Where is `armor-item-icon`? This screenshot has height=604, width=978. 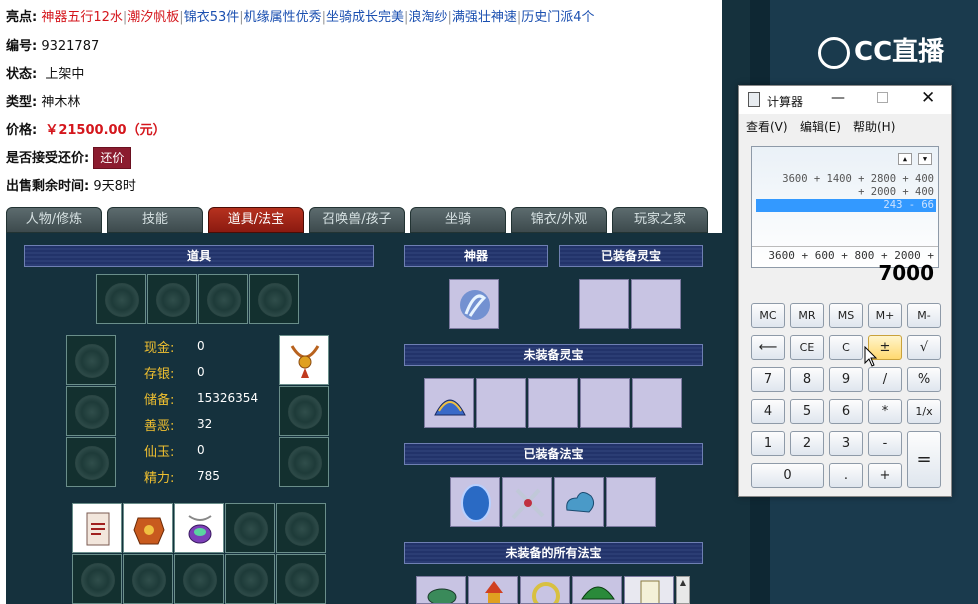 armor-item-icon is located at coordinates (149, 531).